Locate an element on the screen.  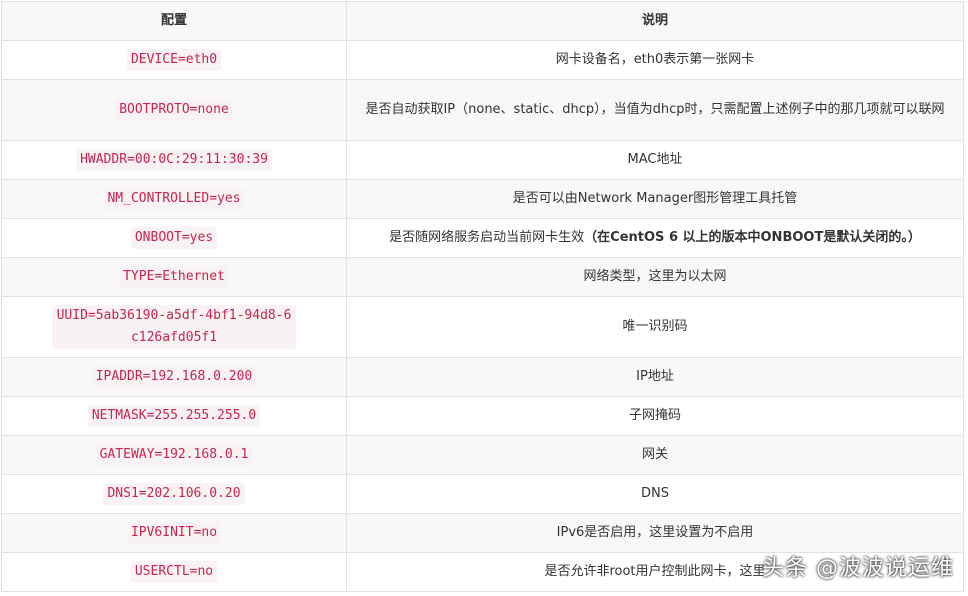
config-key-cell: DEVICE=eth0 is located at coordinates (174, 60).